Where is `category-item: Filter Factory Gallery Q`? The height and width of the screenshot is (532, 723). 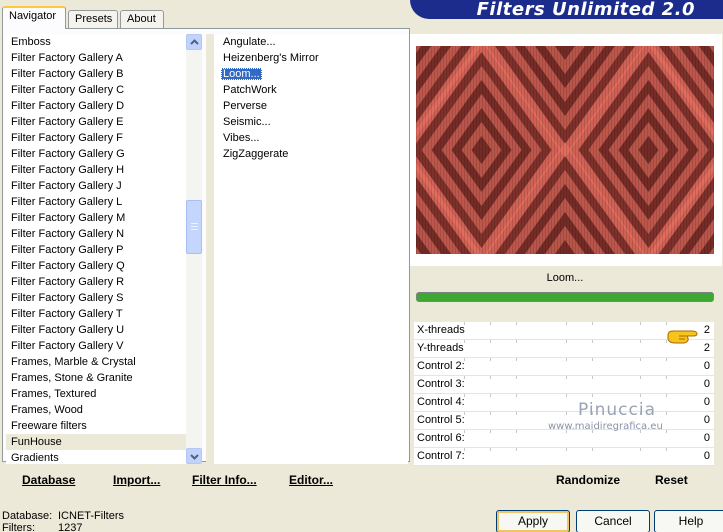 category-item: Filter Factory Gallery Q is located at coordinates (96, 266).